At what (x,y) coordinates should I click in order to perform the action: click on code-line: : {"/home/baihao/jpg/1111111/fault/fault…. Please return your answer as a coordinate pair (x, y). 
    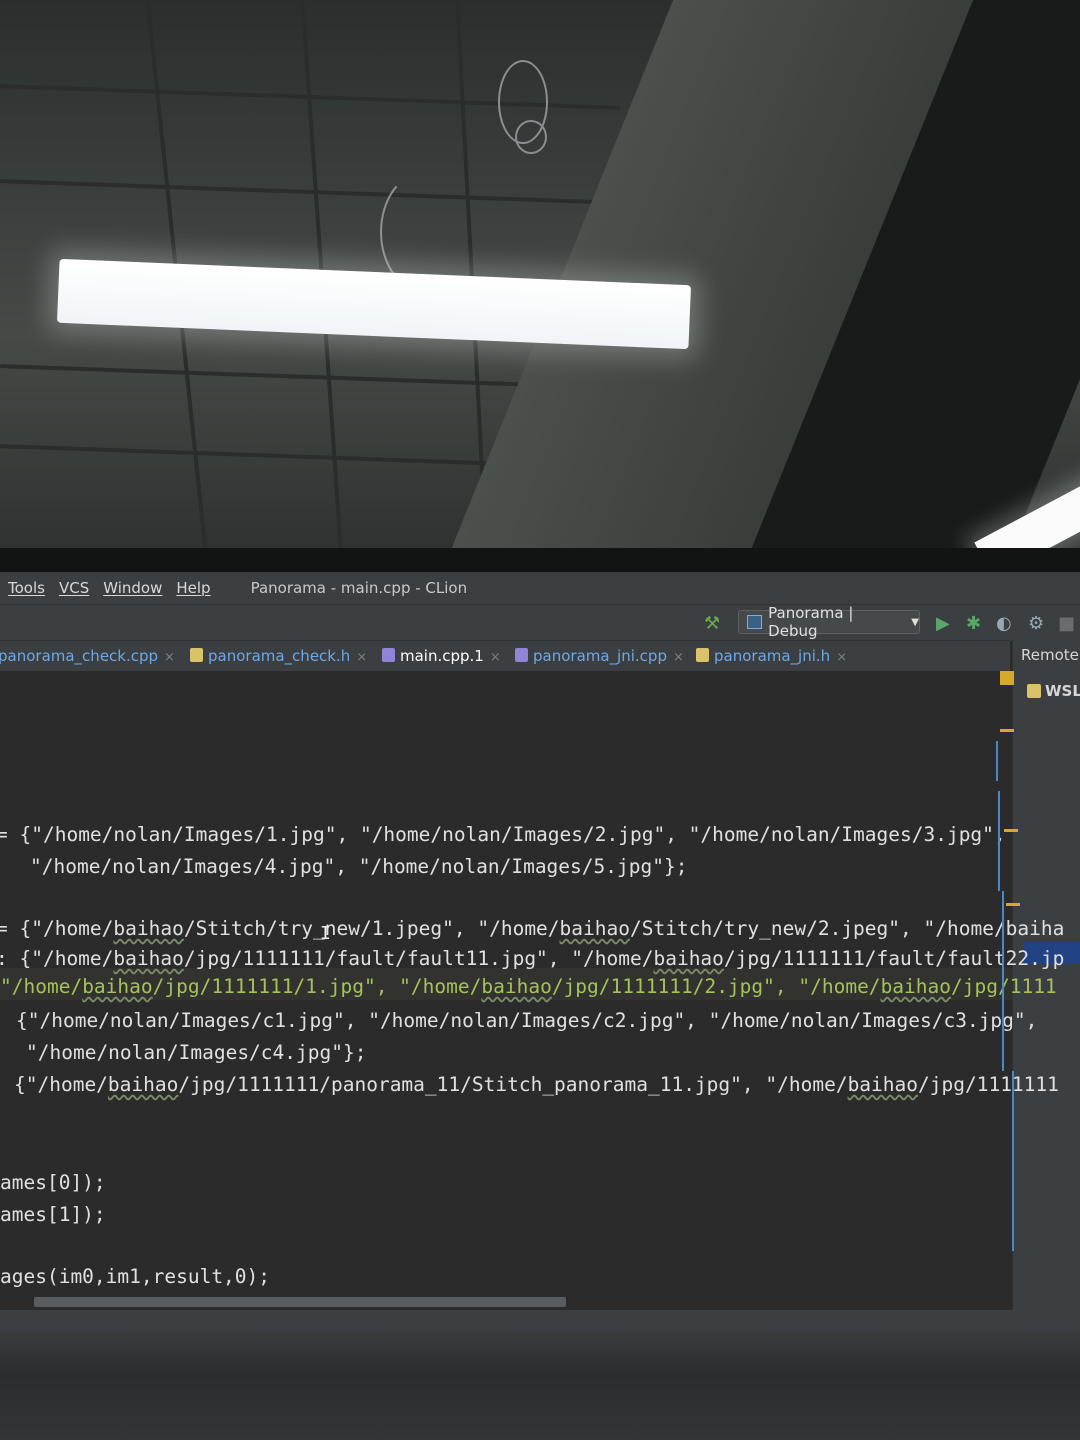
    Looking at the image, I should click on (532, 958).